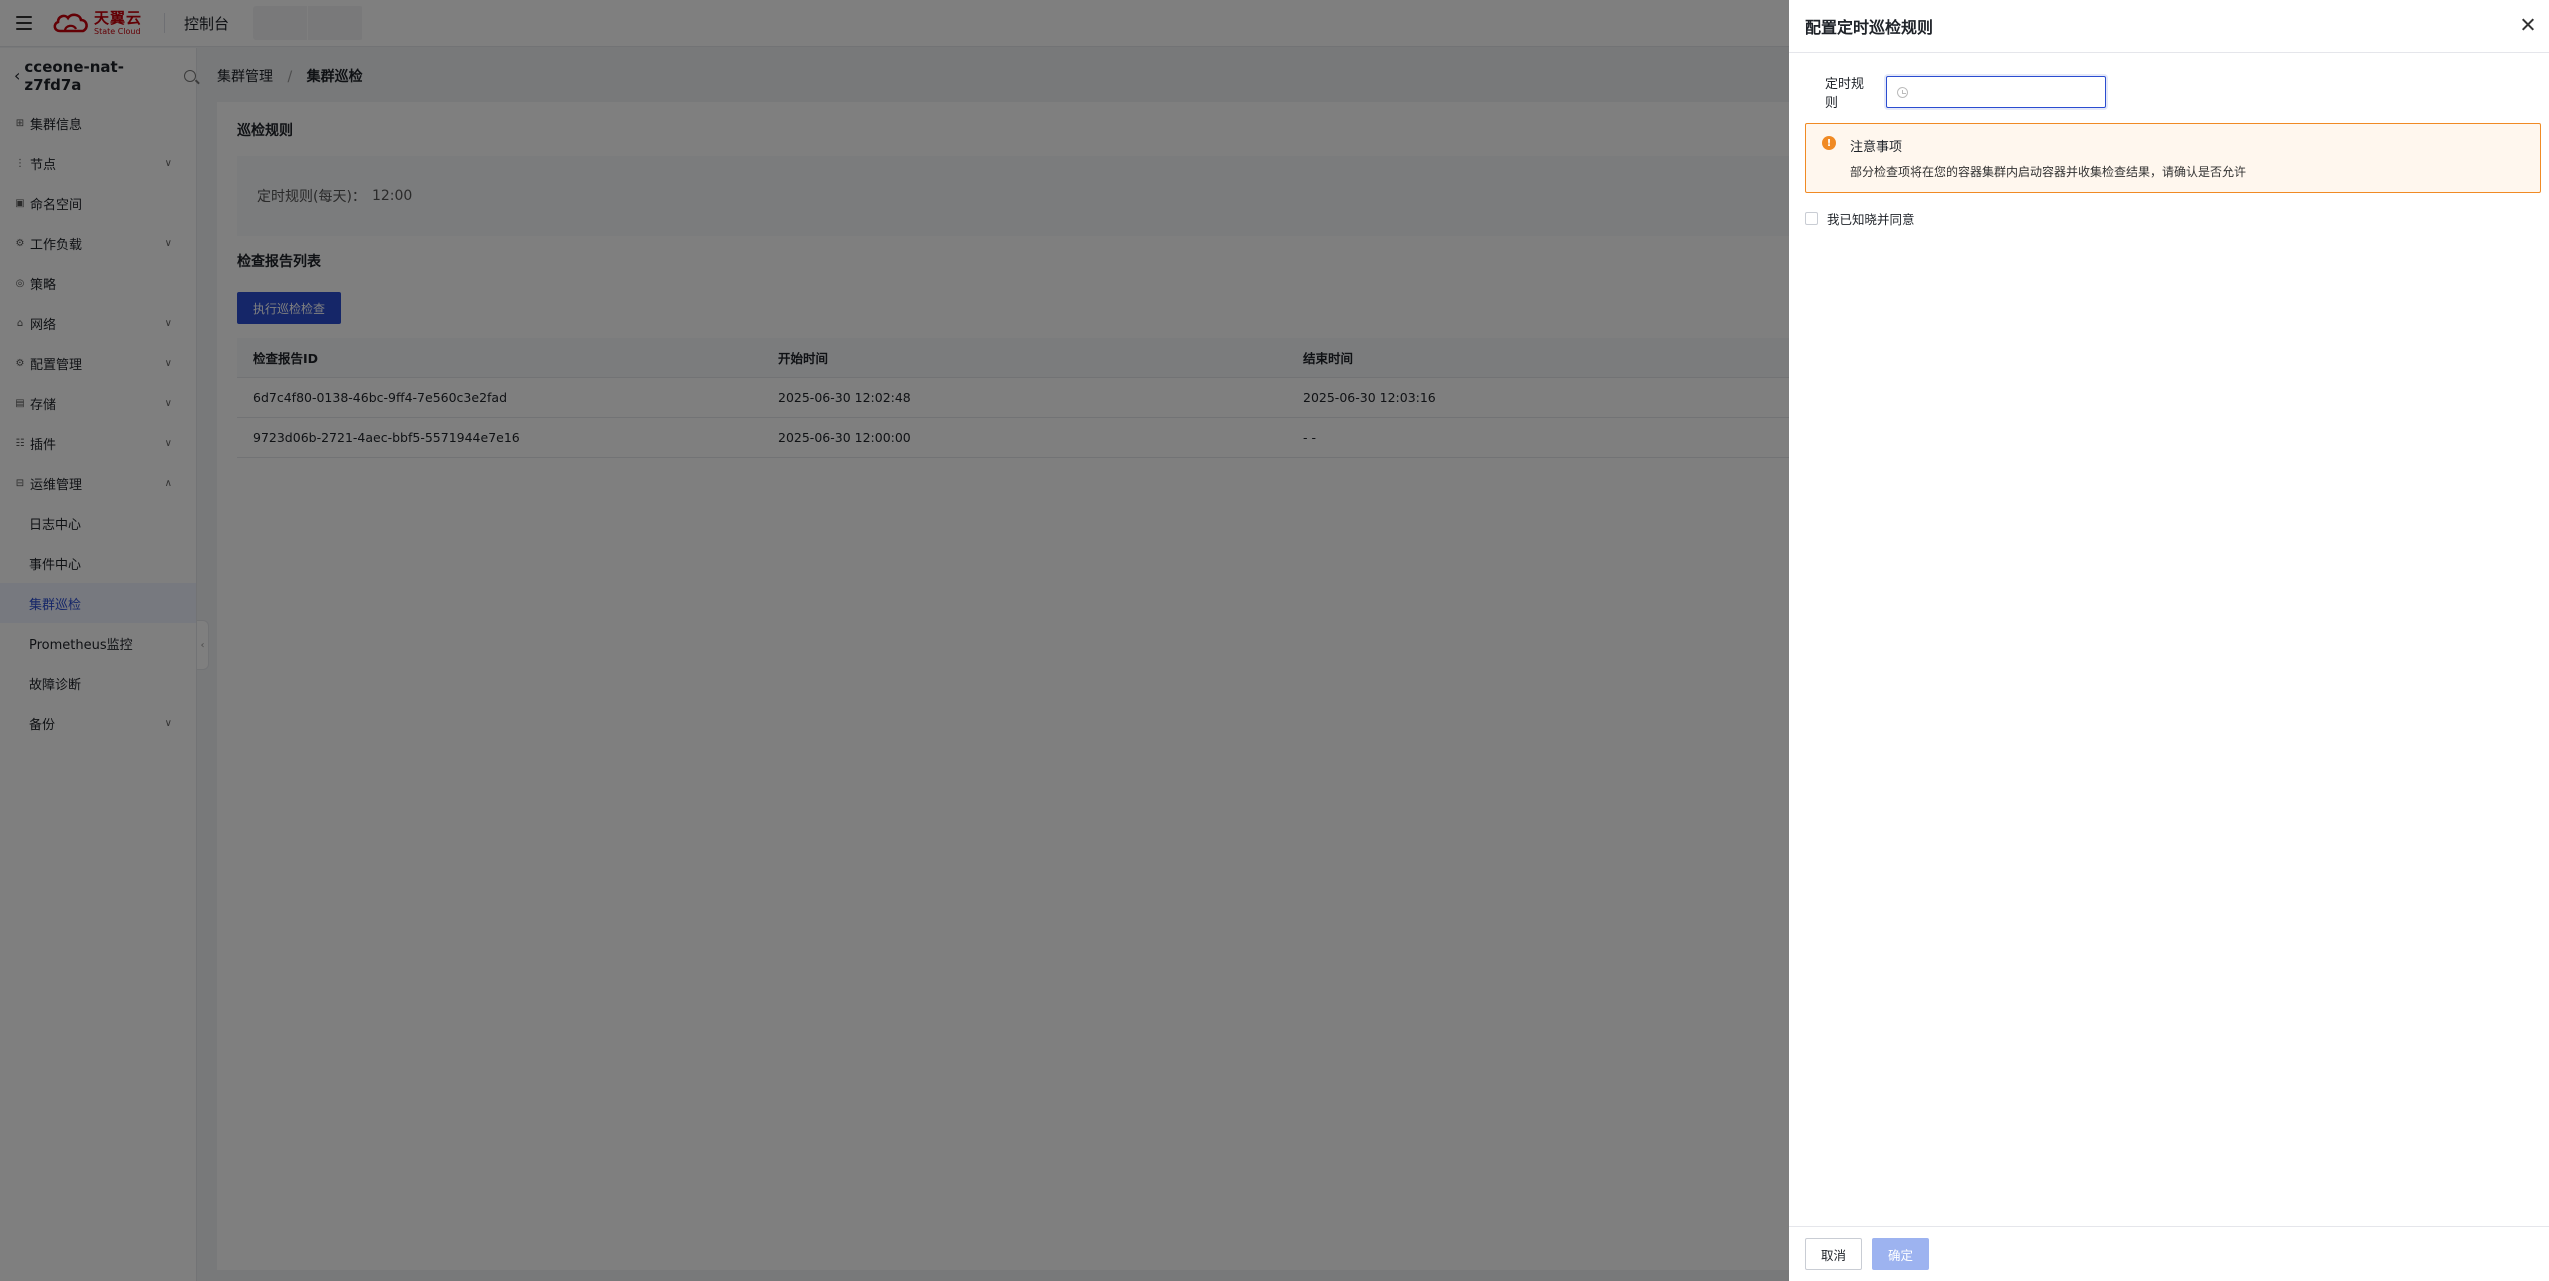  I want to click on time-input, so click(2004, 92).